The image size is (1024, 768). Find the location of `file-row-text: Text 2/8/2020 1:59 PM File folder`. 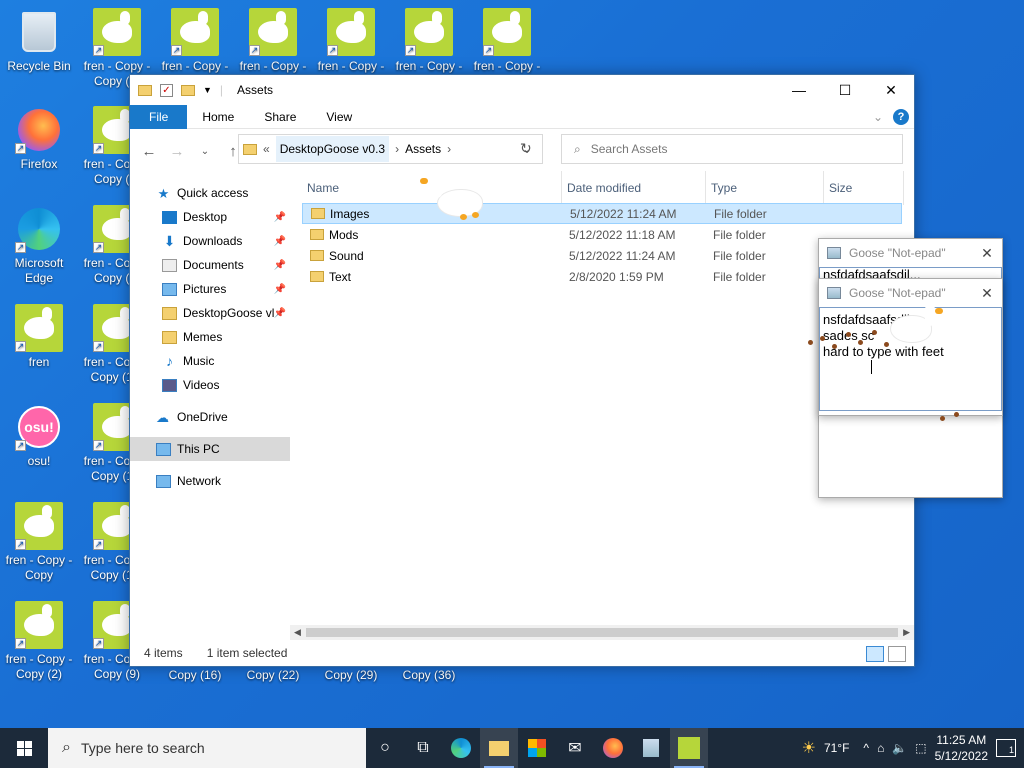

file-row-text: Text 2/8/2020 1:59 PM File folder is located at coordinates (602, 276).